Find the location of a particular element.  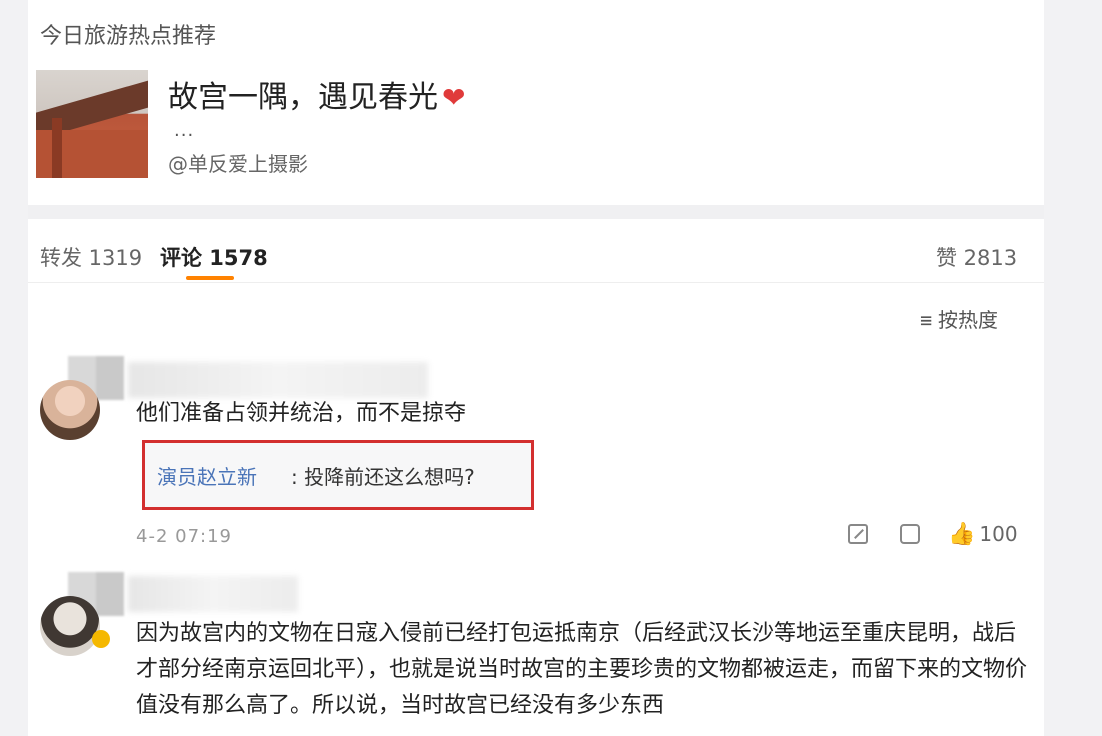

highlighted-reply: 演员赵立新 : 投降前还这么想吗? is located at coordinates (338, 475).